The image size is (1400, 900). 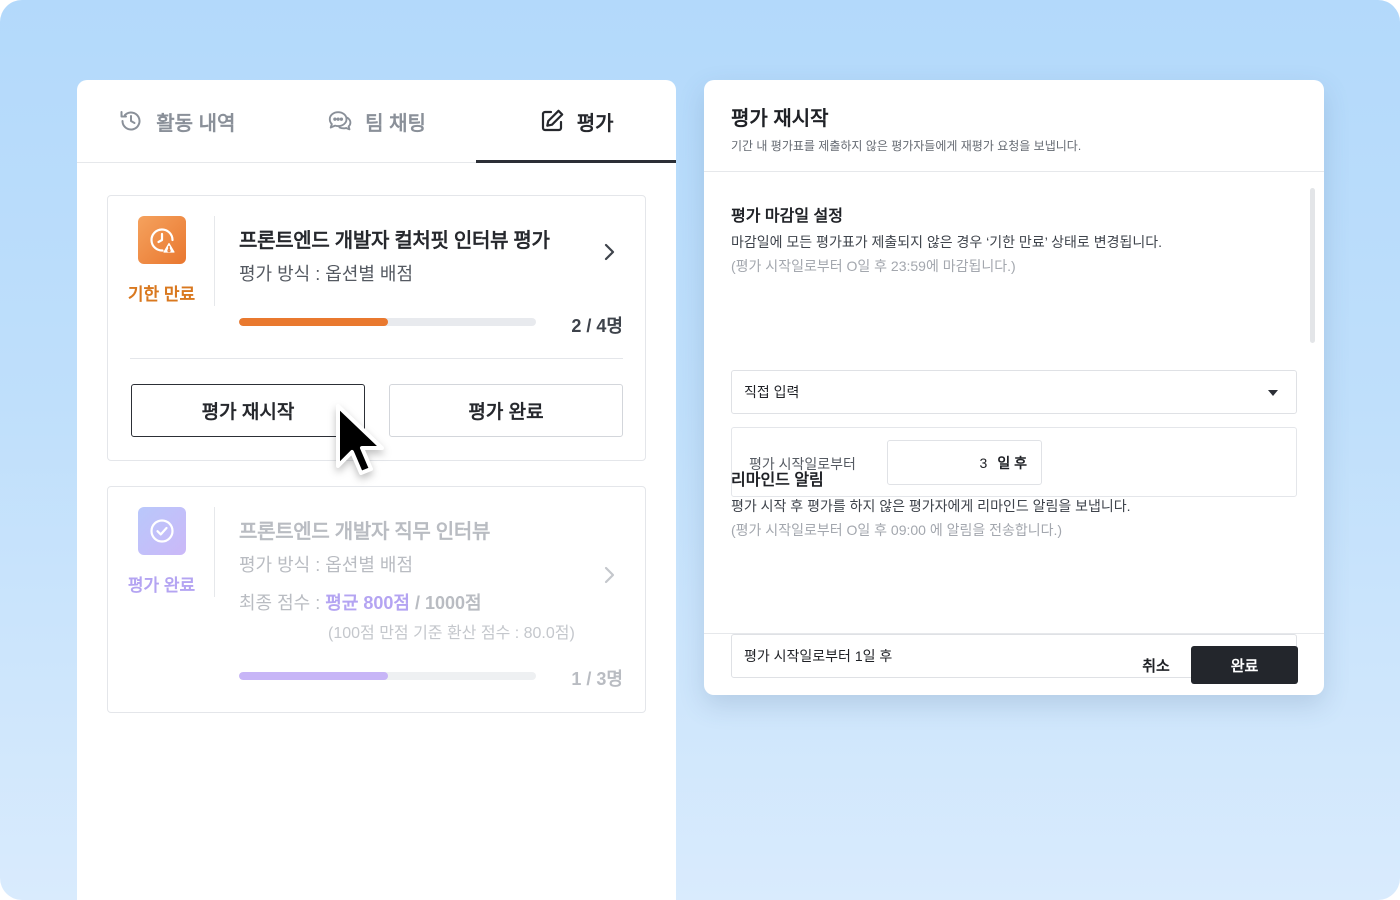 I want to click on clock-warning-icon, so click(x=161, y=240).